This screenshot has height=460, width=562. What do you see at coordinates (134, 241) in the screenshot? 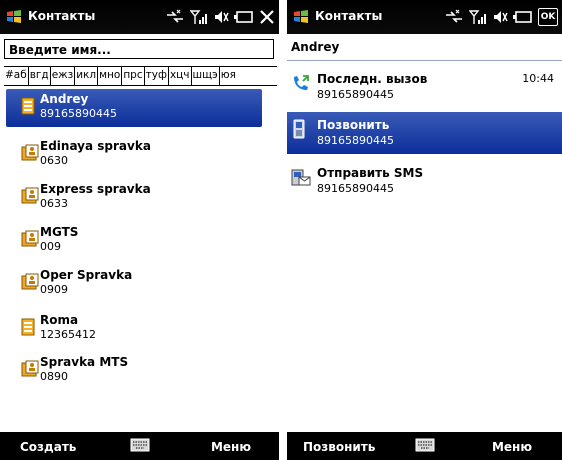
I see `contact-item: MGTS 009` at bounding box center [134, 241].